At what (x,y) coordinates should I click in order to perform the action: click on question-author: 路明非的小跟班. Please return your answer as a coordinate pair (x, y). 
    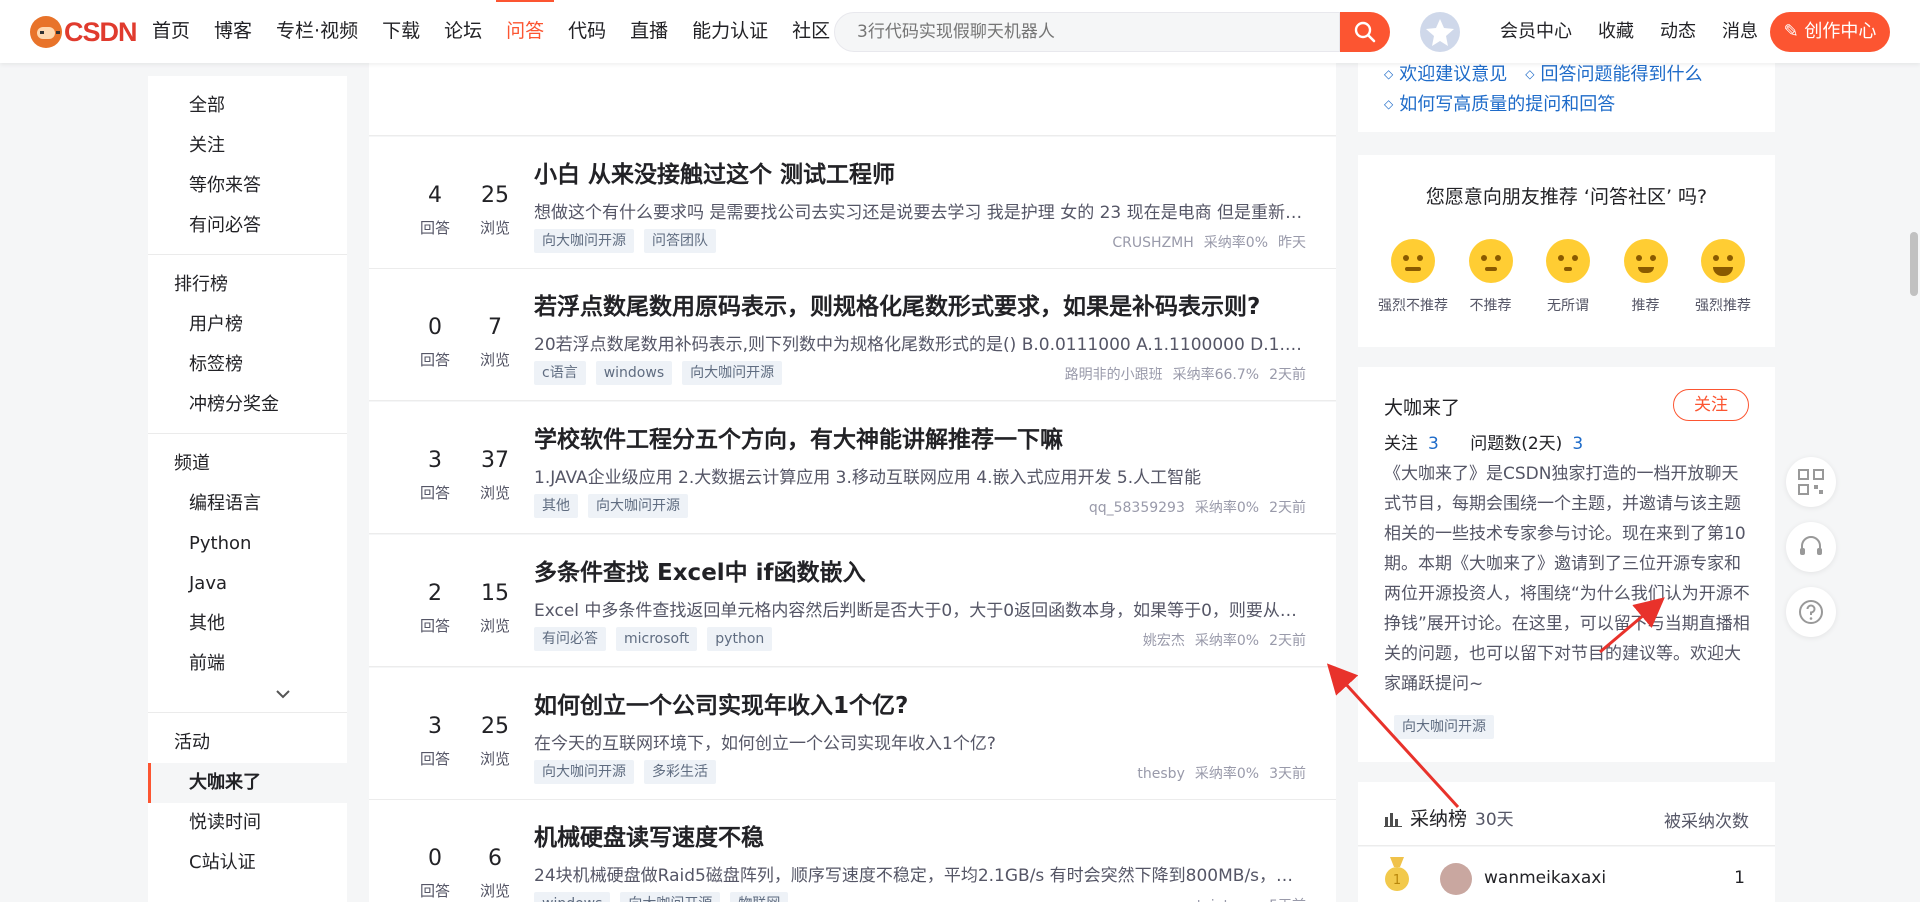
    Looking at the image, I should click on (1114, 375).